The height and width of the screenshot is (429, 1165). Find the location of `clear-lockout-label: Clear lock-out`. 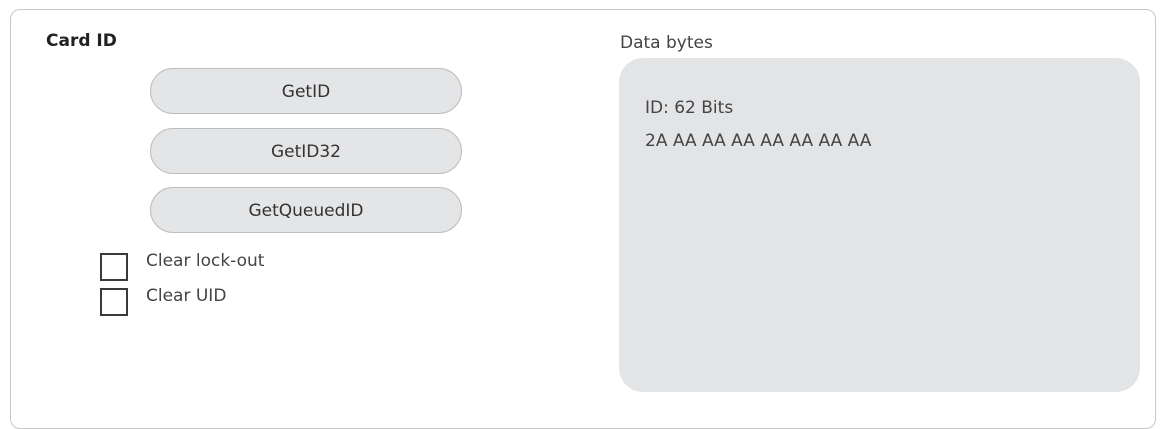

clear-lockout-label: Clear lock-out is located at coordinates (205, 261).